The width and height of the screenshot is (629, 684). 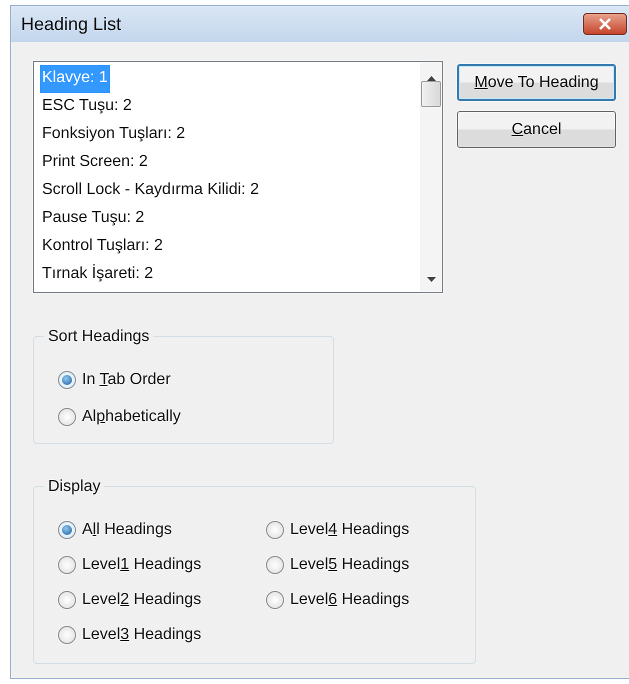 What do you see at coordinates (93, 219) in the screenshot?
I see `list-item: Pause Tuşu: 2` at bounding box center [93, 219].